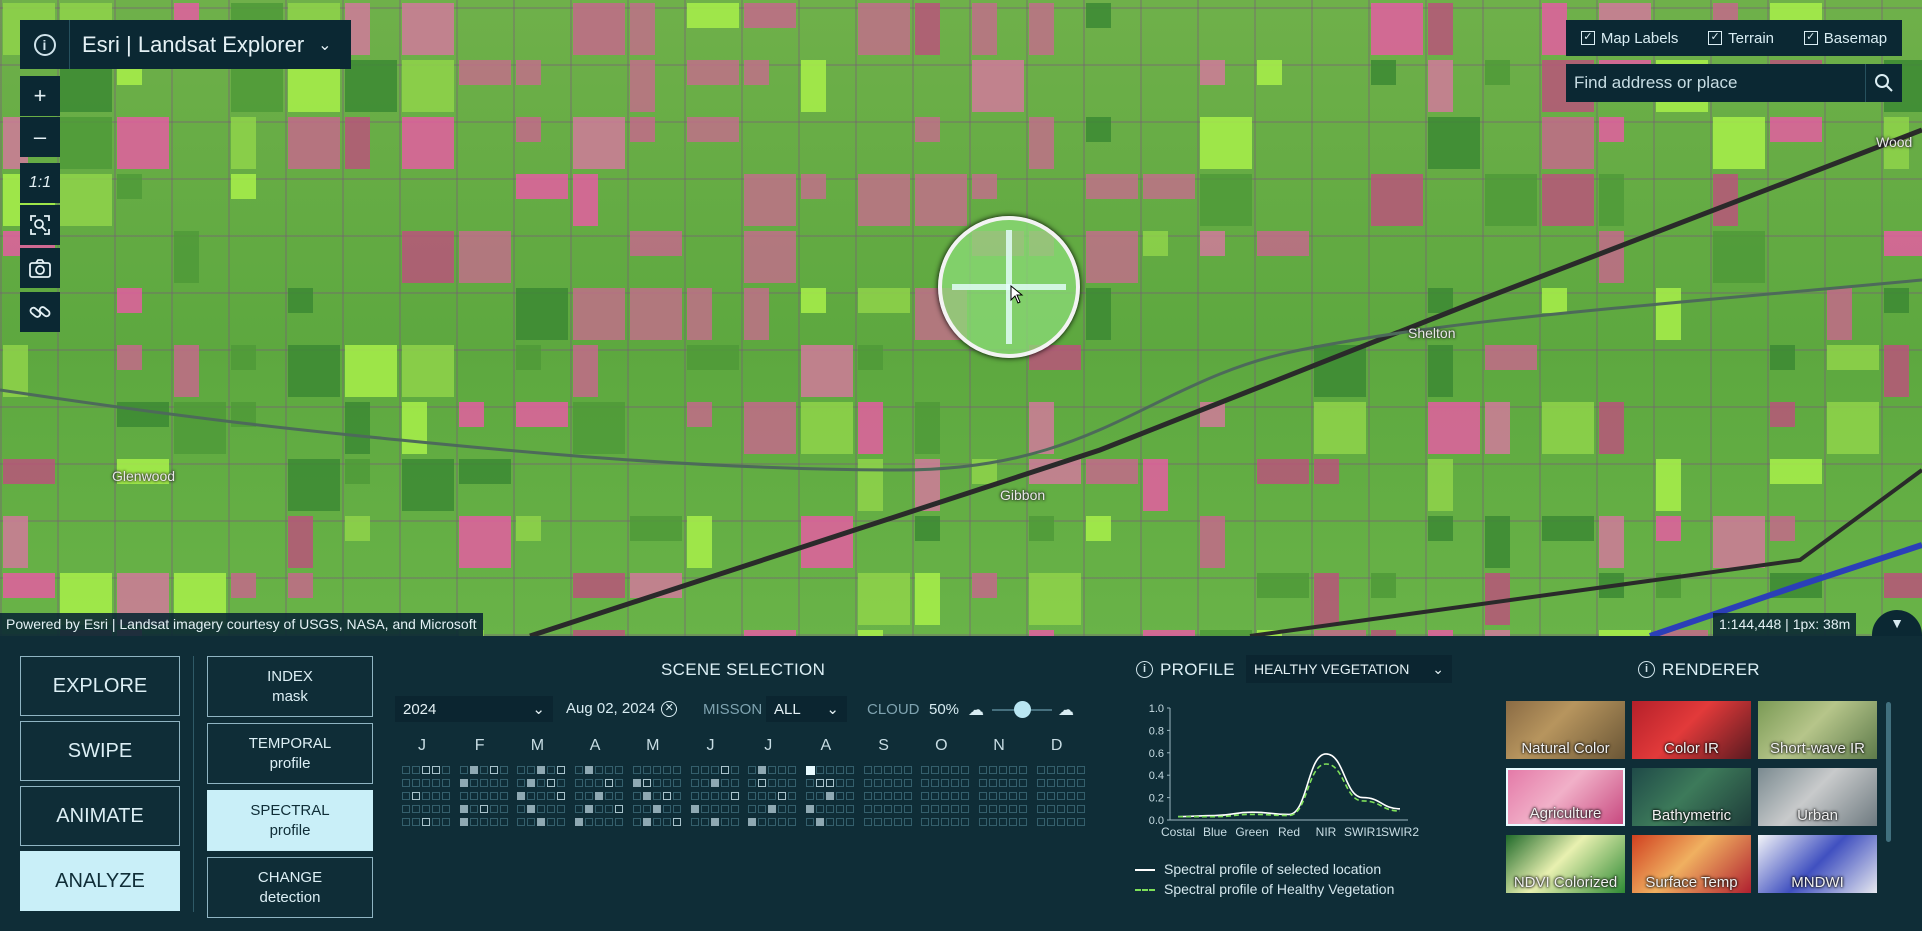  What do you see at coordinates (1691, 730) in the screenshot?
I see `renderer-tile: Color IR` at bounding box center [1691, 730].